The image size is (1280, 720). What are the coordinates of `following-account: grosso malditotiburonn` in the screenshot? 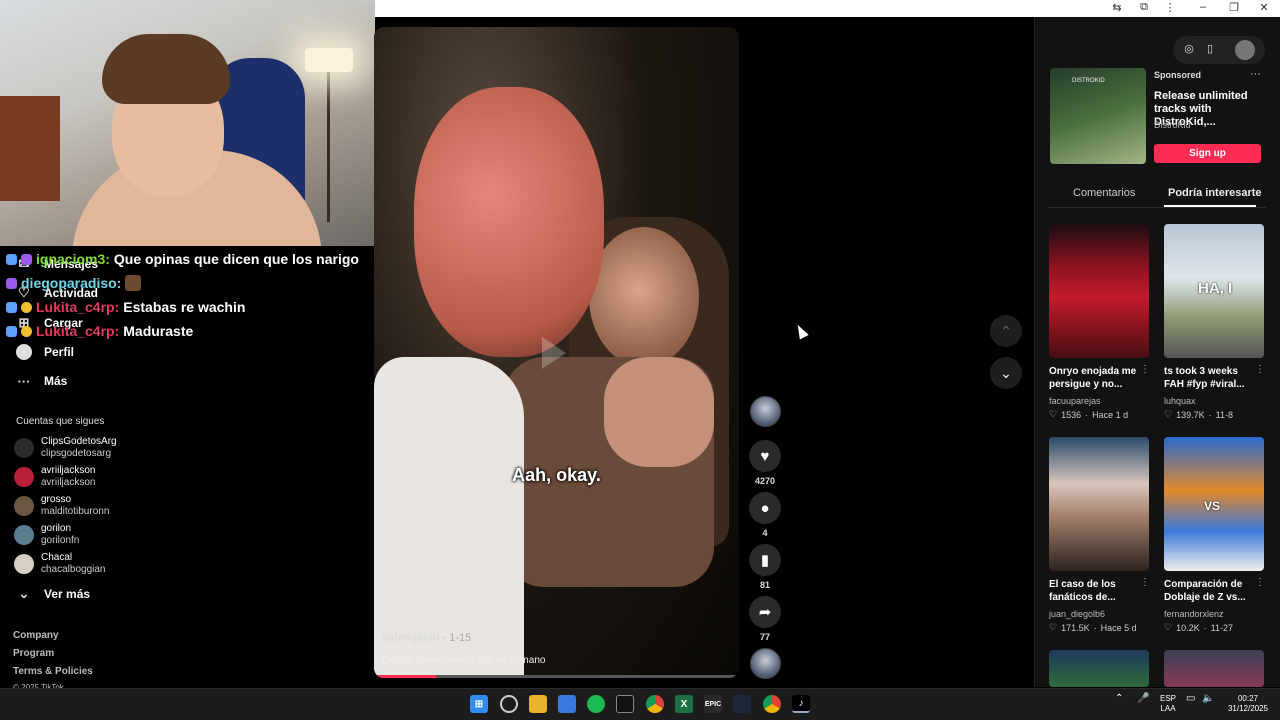 It's located at (61, 506).